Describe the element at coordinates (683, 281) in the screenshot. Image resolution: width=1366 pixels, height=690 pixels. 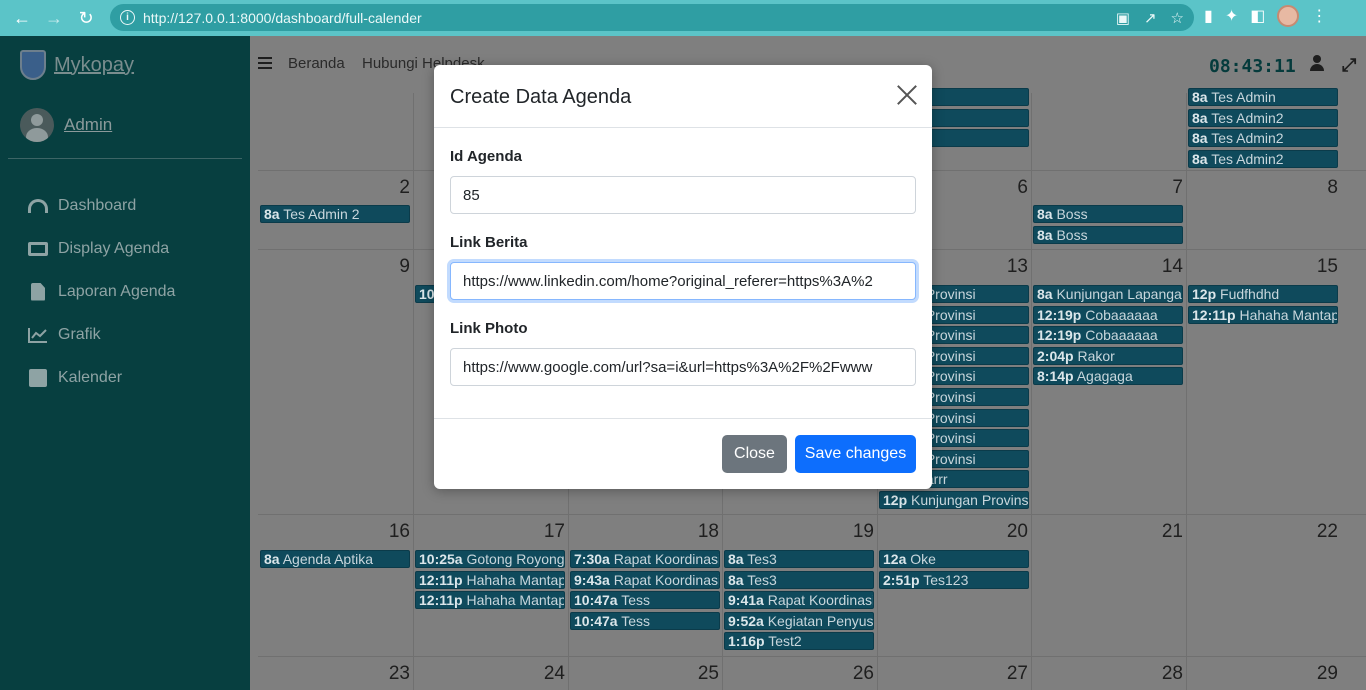
I see `link-berita-input` at that location.